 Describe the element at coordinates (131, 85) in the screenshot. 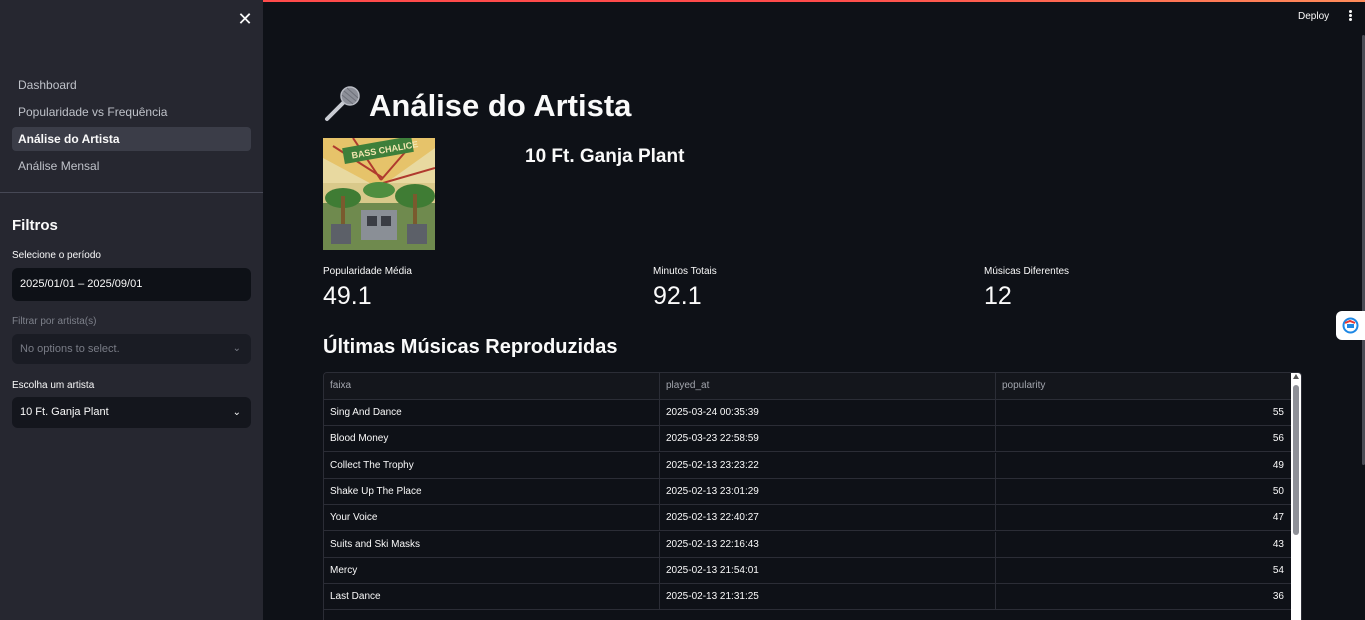

I see `nav-item-dashboard: Dashboard` at that location.